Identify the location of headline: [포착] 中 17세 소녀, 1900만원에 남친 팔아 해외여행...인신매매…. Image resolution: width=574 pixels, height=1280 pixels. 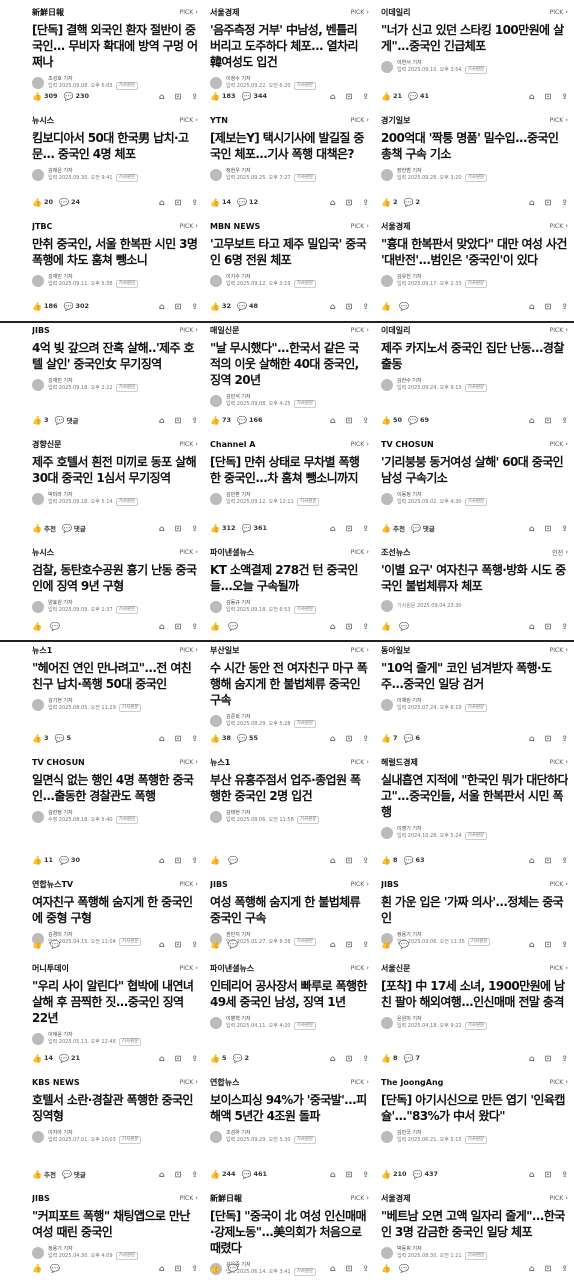
(474, 994).